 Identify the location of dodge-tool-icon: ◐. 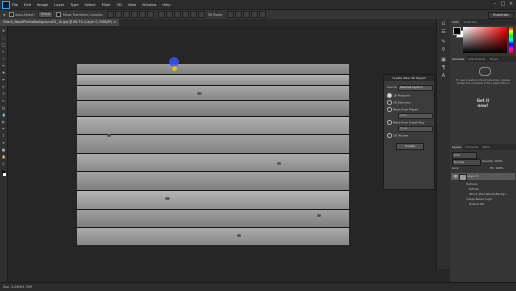
(4, 122).